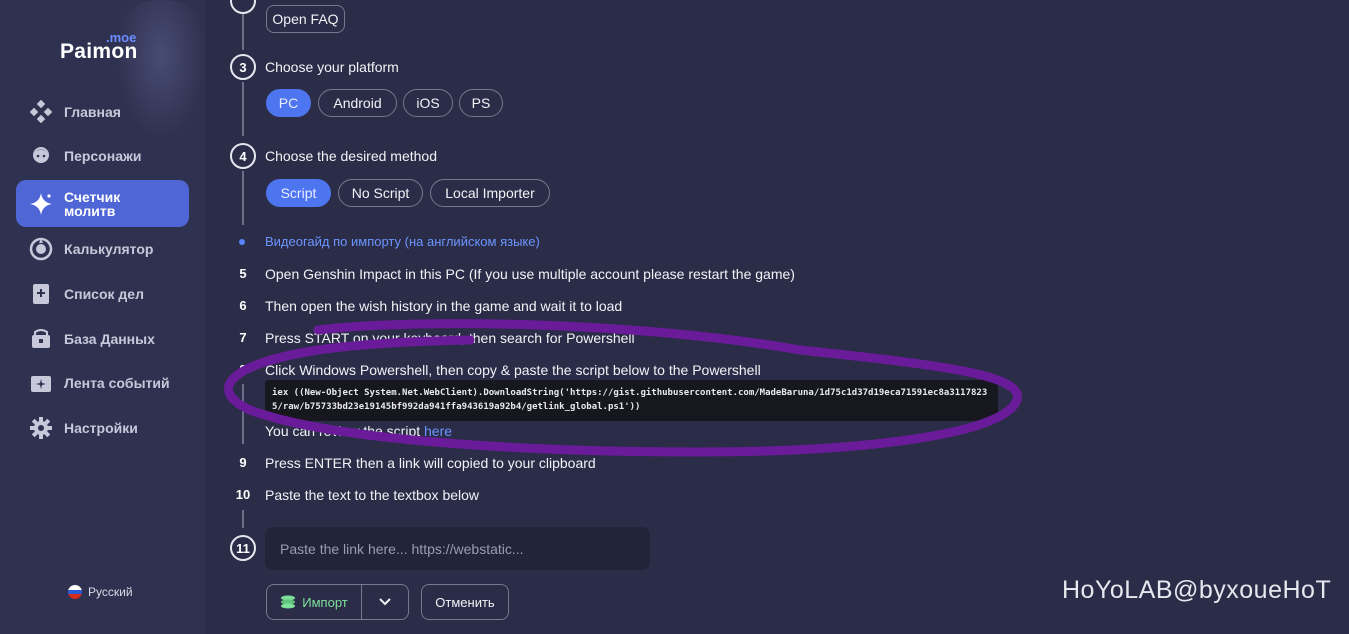 The image size is (1349, 634). I want to click on import-label: Импорт, so click(325, 602).